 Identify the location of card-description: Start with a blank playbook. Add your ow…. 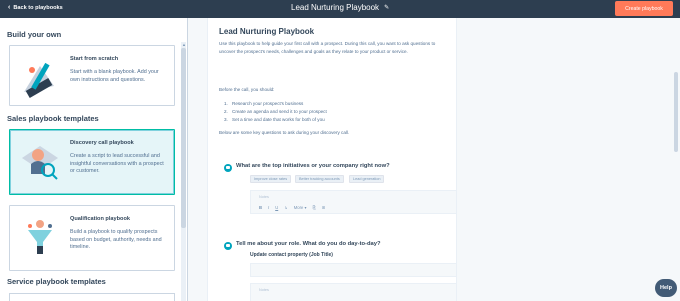
(114, 76).